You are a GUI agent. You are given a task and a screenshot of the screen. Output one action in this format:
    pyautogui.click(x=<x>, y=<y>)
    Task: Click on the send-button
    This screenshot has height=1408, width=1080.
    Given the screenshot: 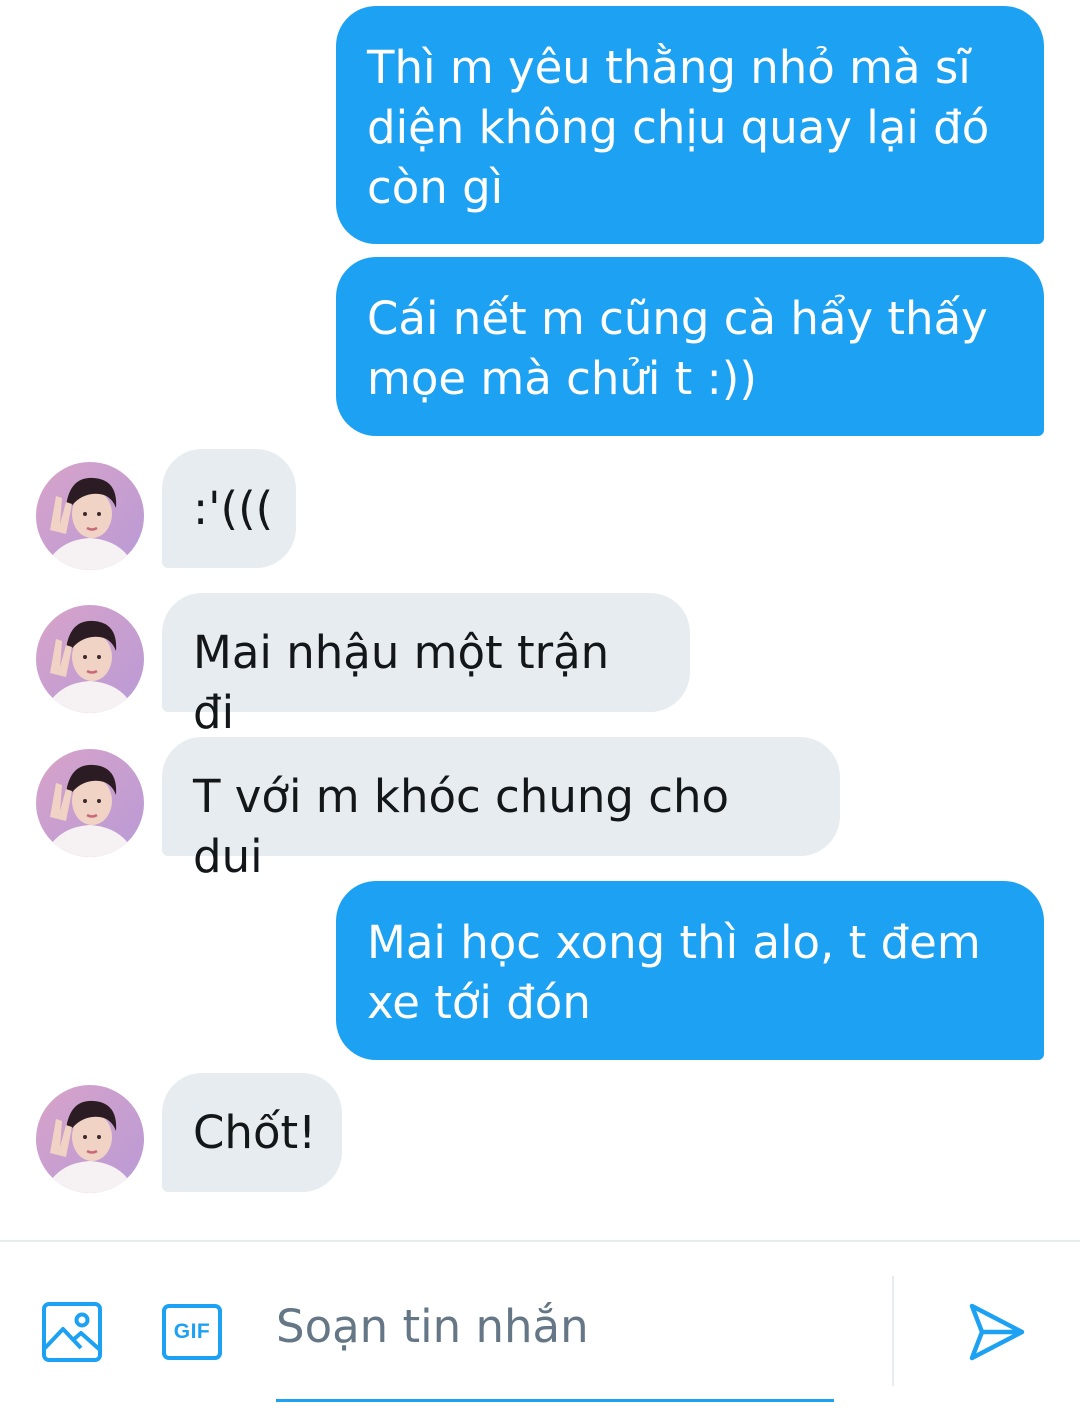 What is the action you would take?
    pyautogui.click(x=996, y=1332)
    